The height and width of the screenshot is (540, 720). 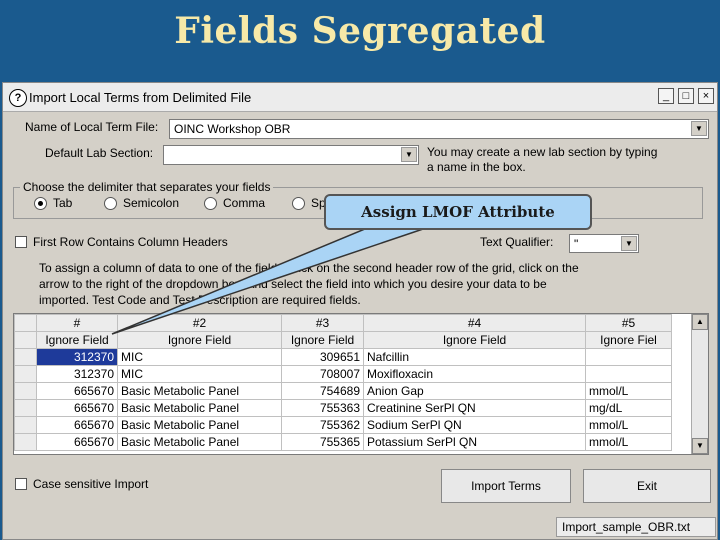 What do you see at coordinates (322, 357) in the screenshot?
I see `grid-cell: 309651` at bounding box center [322, 357].